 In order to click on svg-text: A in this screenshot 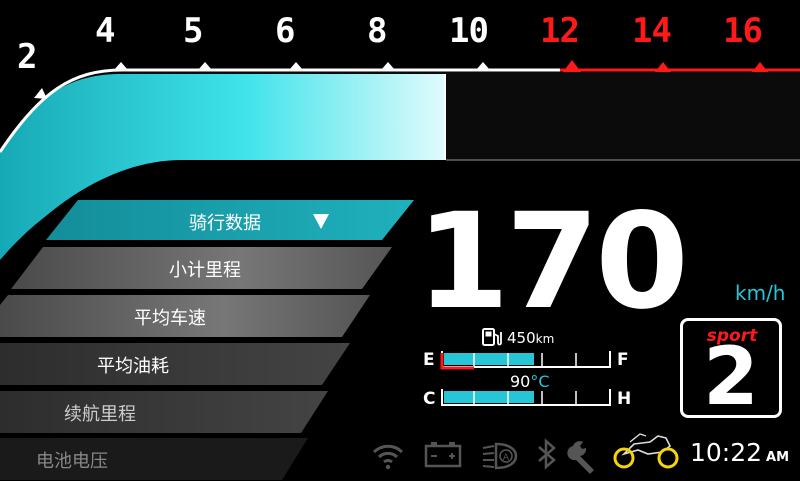, I will do `click(506, 458)`.